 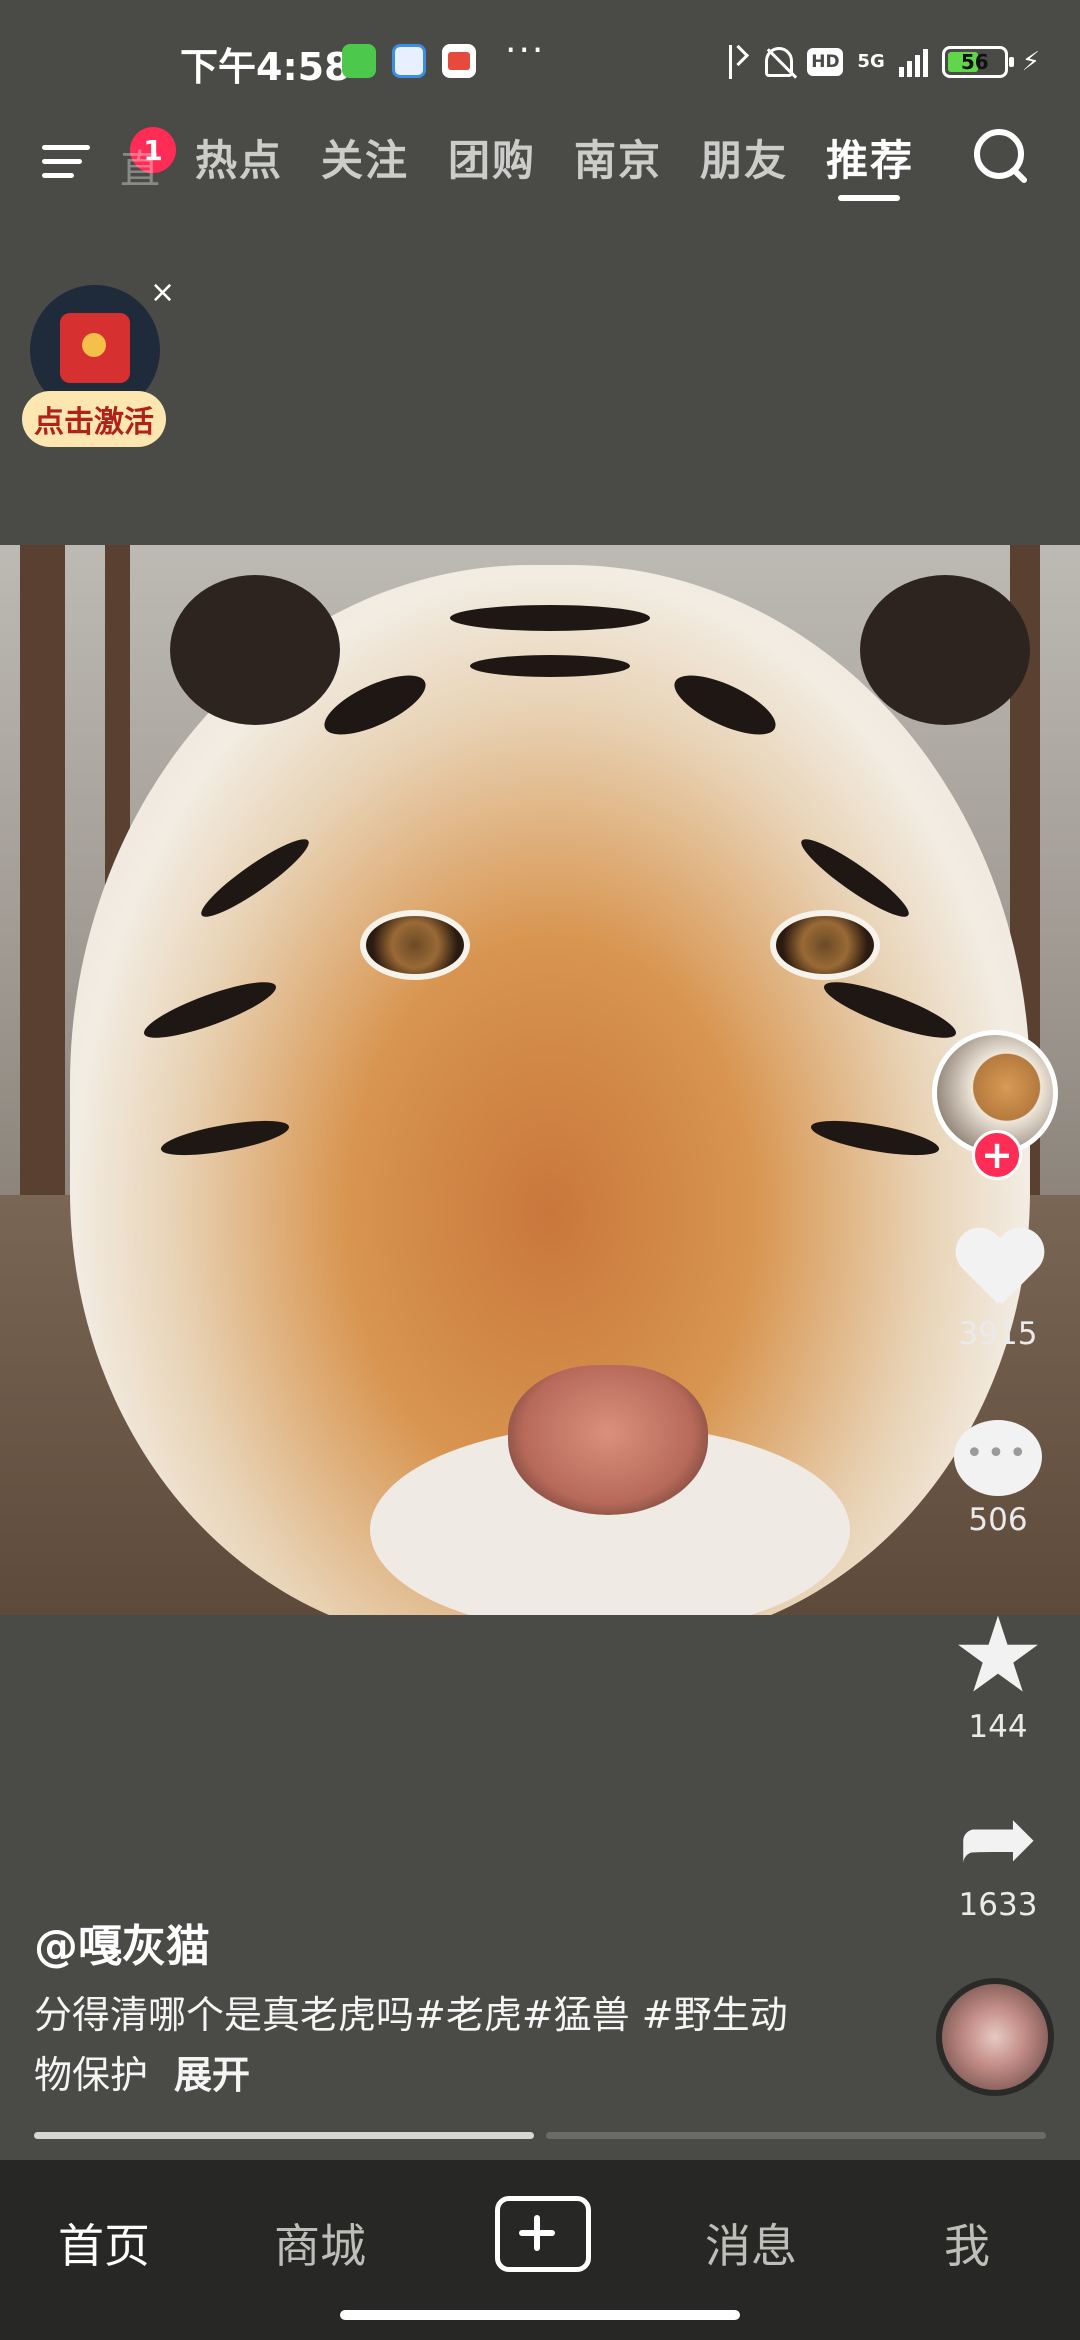 I want to click on share-button: ➦ 1633, so click(x=998, y=1852).